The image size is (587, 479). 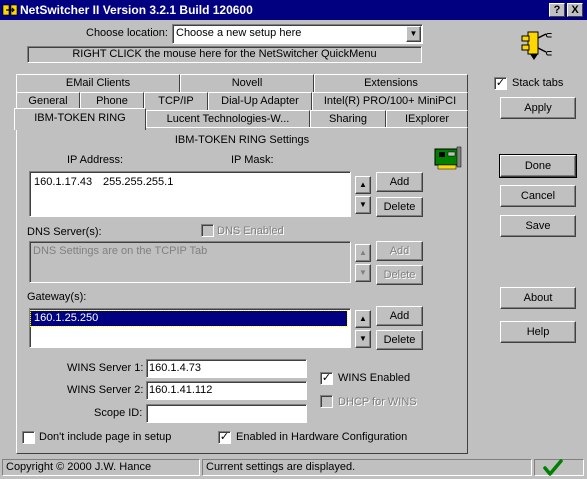 I want to click on scope-id-input, so click(x=226, y=413).